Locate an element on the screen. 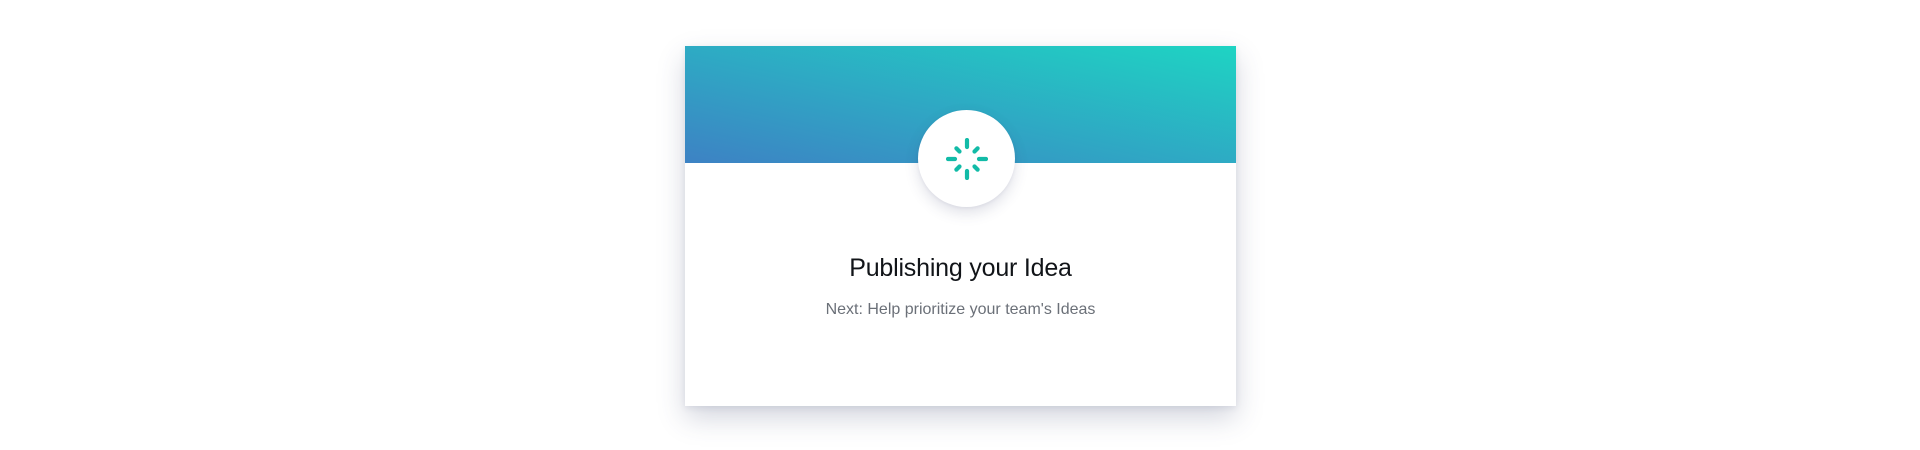 This screenshot has width=1920, height=450. status-badge is located at coordinates (966, 158).